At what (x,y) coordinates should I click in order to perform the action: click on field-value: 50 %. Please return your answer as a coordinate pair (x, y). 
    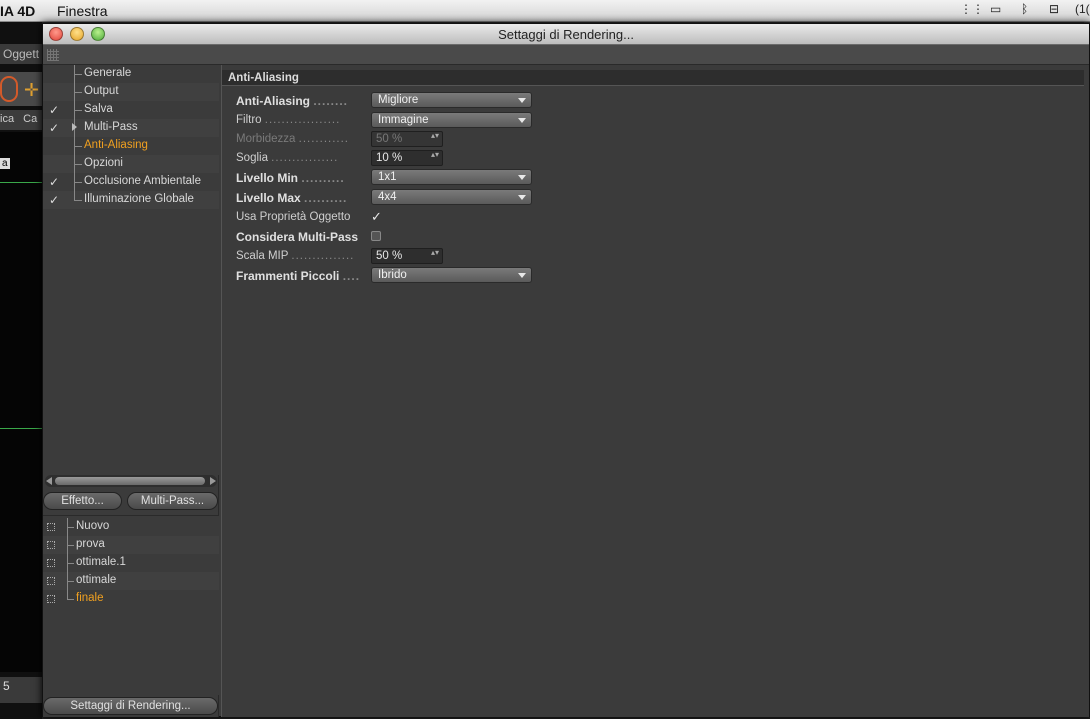
    Looking at the image, I should click on (389, 139).